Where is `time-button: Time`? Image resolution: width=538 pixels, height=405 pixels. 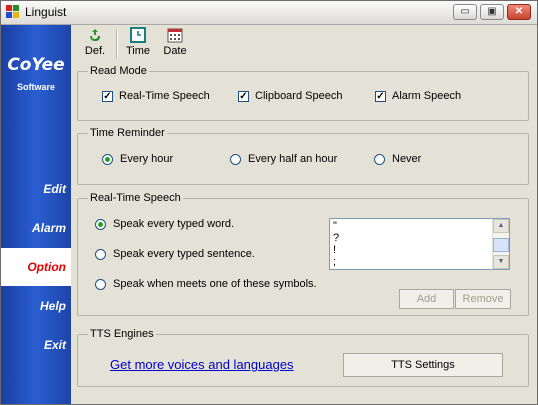
time-button: Time is located at coordinates (138, 44).